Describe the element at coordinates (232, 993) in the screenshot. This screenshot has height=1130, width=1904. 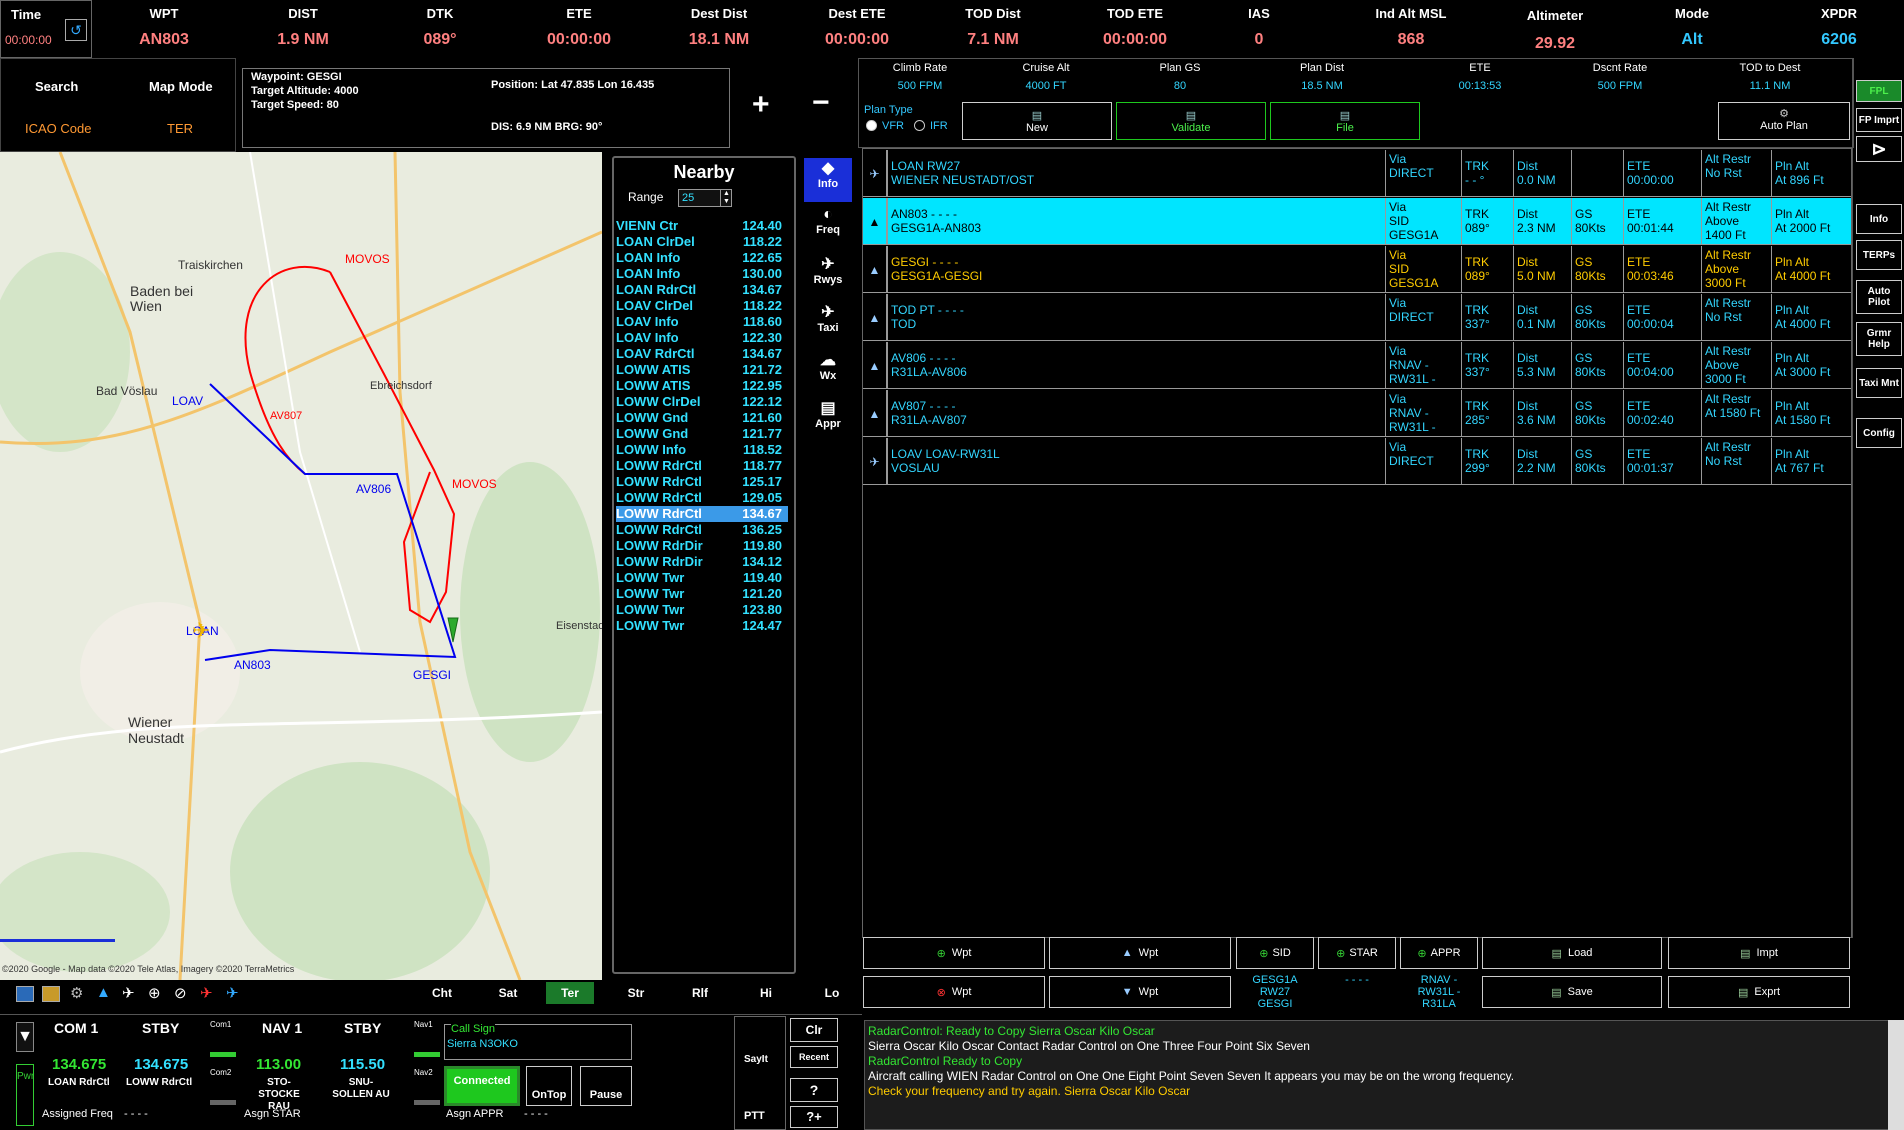
I see `blue-plane-icon: ✈` at that location.